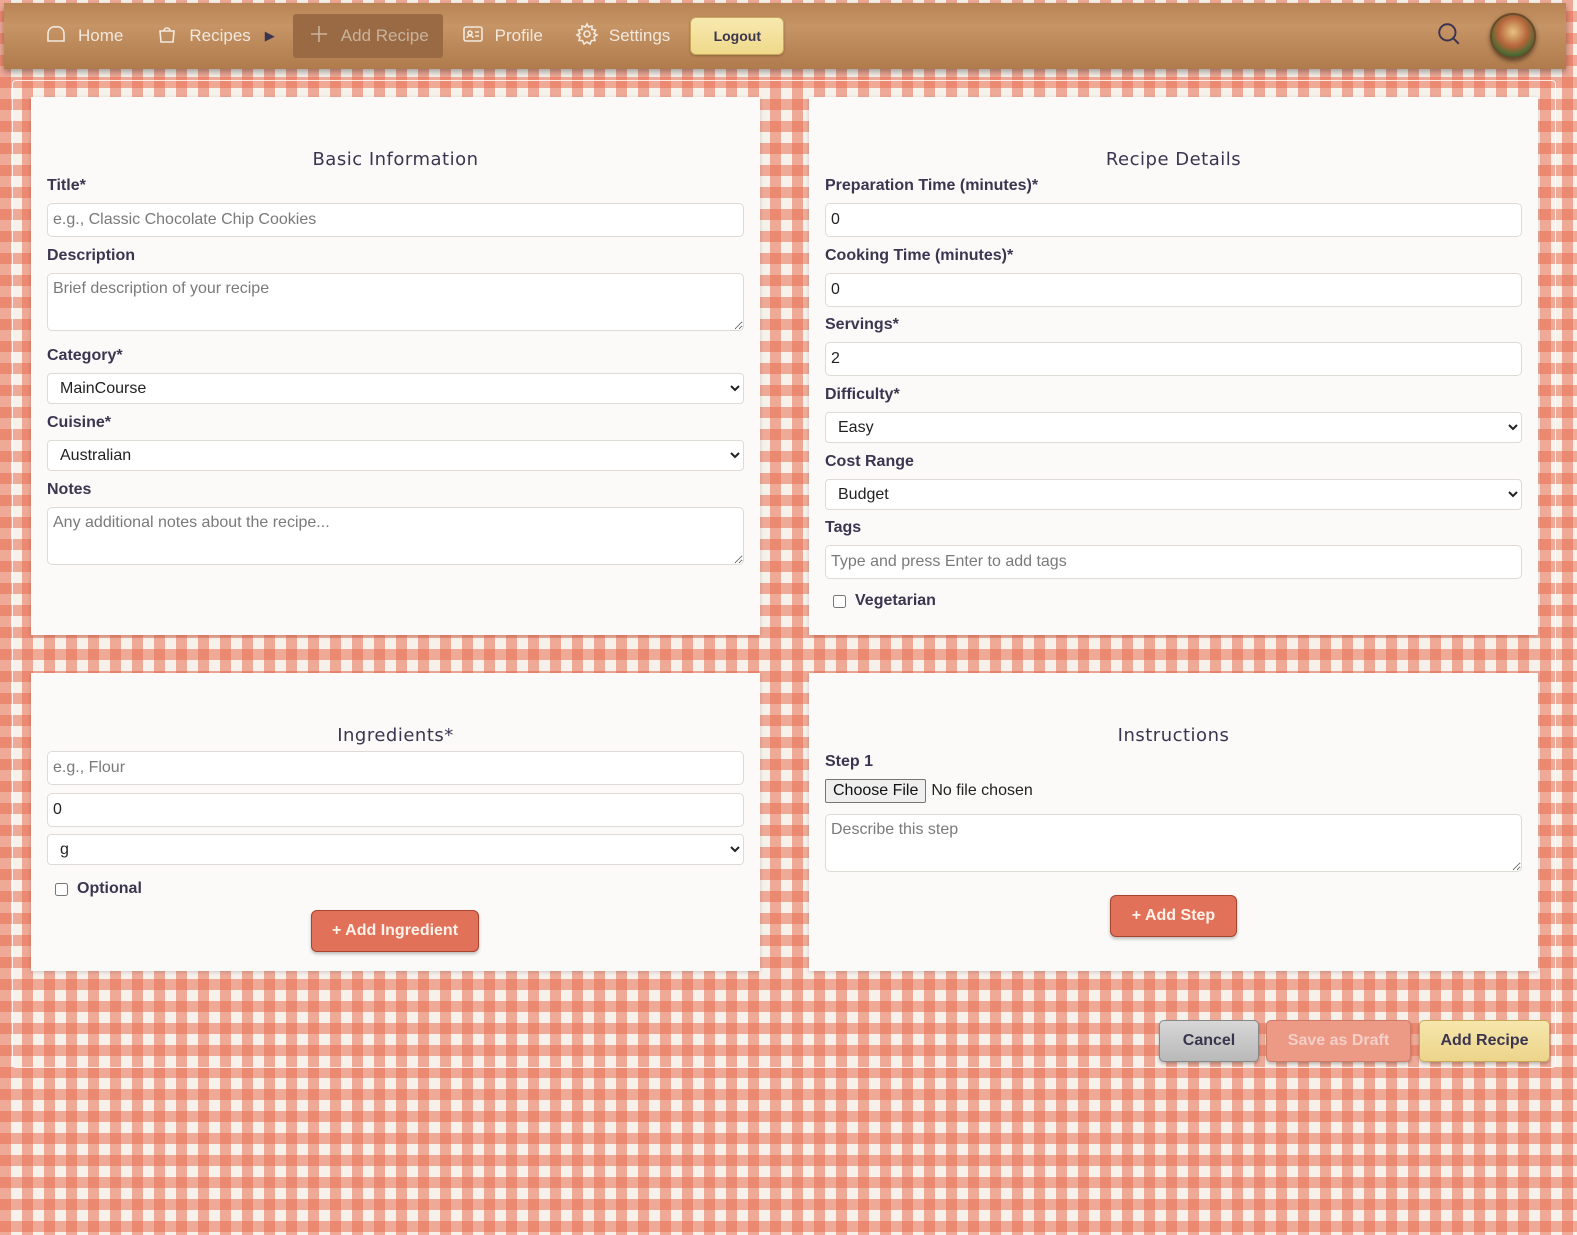  I want to click on nav-recipes: Recipes ▶, so click(214, 36).